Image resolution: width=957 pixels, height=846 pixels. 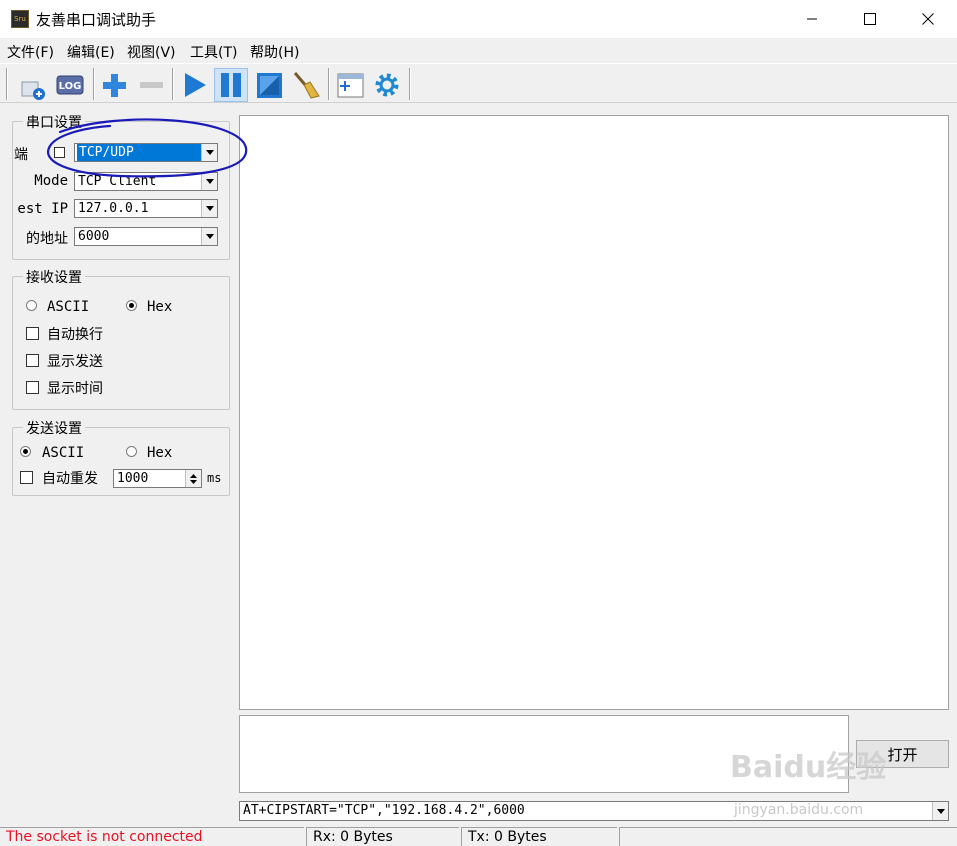 What do you see at coordinates (75, 335) in the screenshot?
I see `auto-wrap-label: 自动换行` at bounding box center [75, 335].